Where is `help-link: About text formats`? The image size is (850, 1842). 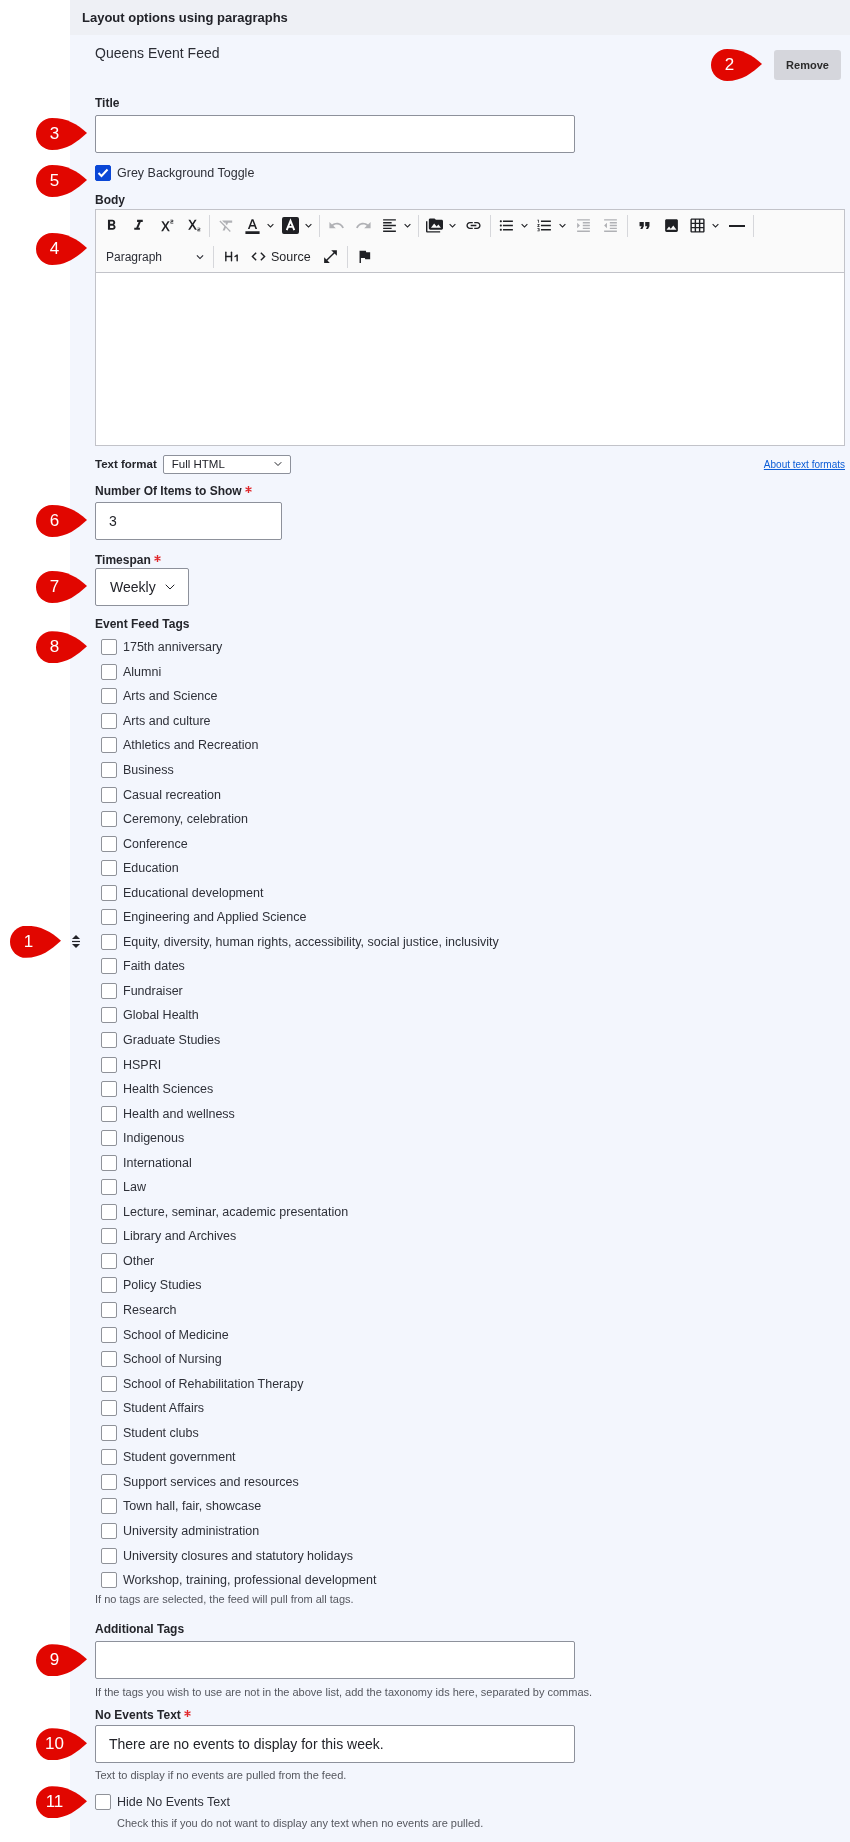
help-link: About text formats is located at coordinates (804, 464).